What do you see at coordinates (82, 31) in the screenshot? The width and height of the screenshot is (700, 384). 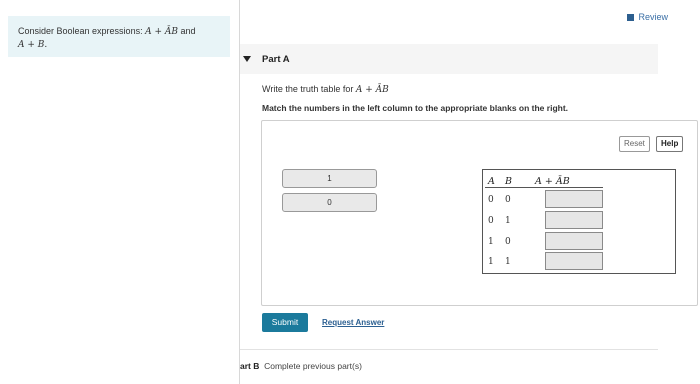 I see `question-text: Consider Boolean expressions:` at bounding box center [82, 31].